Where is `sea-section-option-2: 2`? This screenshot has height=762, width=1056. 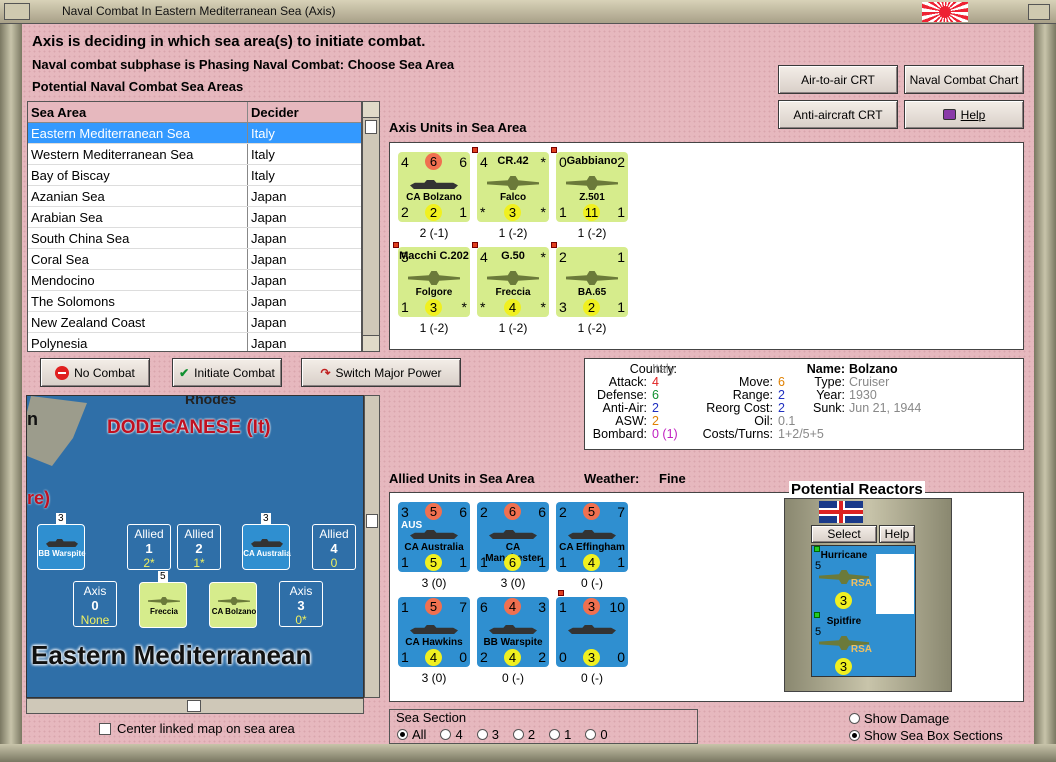
sea-section-option-2: 2 is located at coordinates (523, 734).